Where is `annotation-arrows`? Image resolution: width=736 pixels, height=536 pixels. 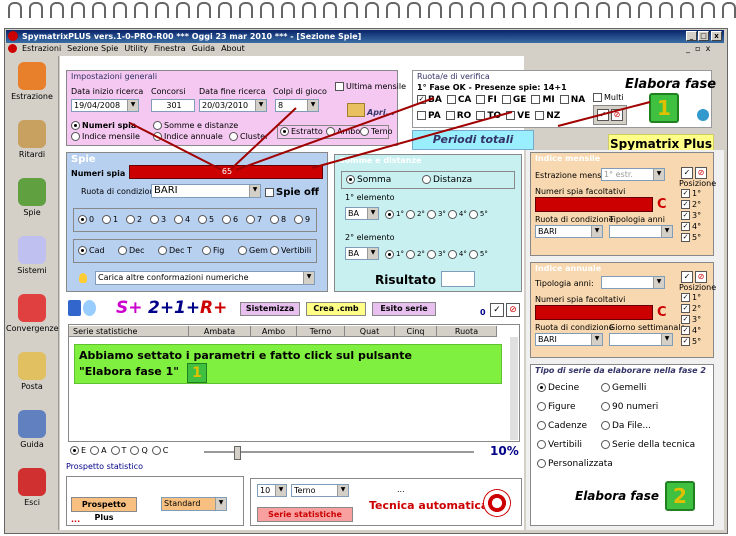
annotation-arrows is located at coordinates (390, 134).